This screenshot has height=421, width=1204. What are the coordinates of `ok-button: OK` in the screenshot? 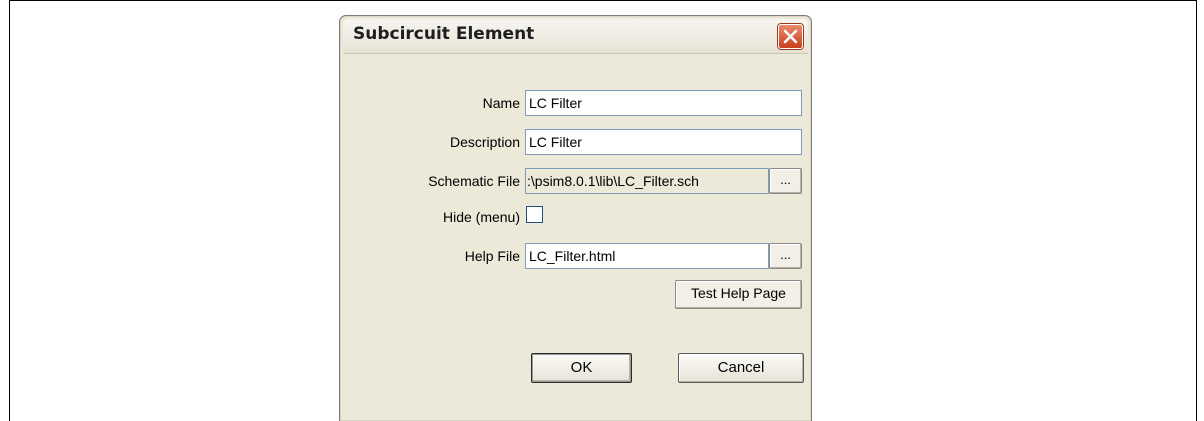 It's located at (581, 368).